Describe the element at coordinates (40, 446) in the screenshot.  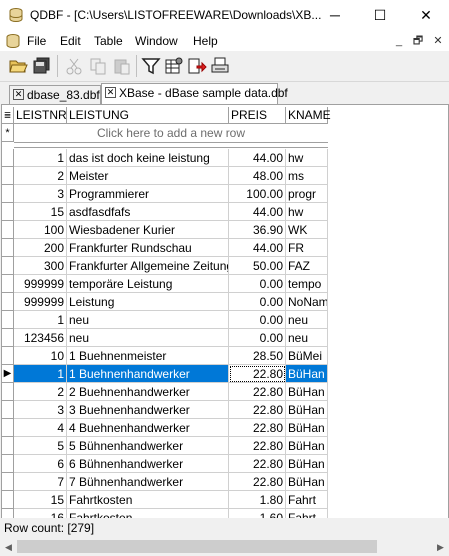
I see `cell-leistnr: 5` at that location.